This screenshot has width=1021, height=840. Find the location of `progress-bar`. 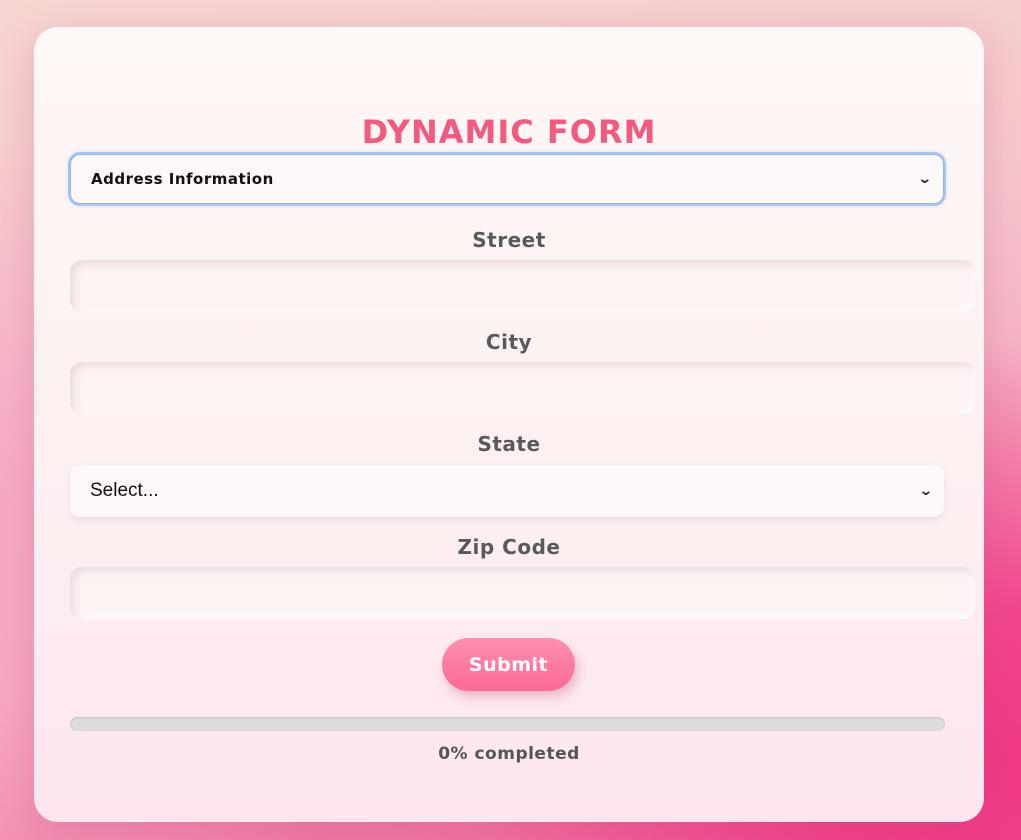

progress-bar is located at coordinates (507, 724).